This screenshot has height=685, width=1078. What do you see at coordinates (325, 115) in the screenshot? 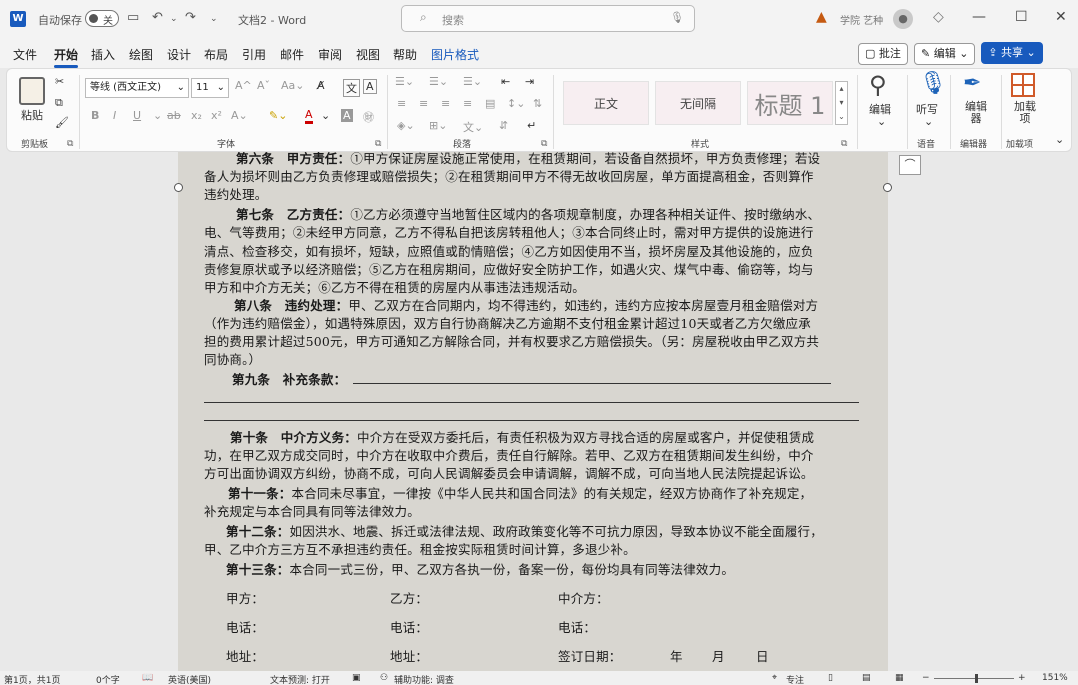
I see `font-color-dropdown-icon: ⌄` at bounding box center [325, 115].